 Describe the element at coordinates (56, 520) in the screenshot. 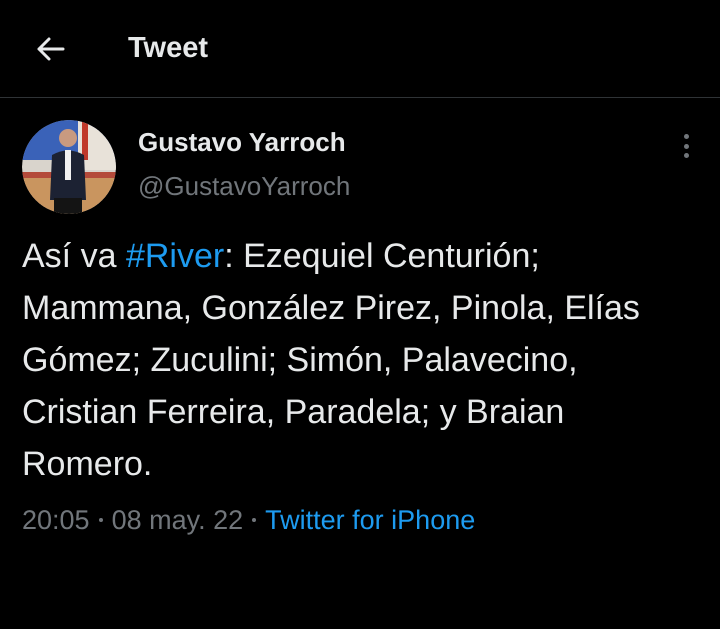

I see `tweet-time: 20:05` at that location.